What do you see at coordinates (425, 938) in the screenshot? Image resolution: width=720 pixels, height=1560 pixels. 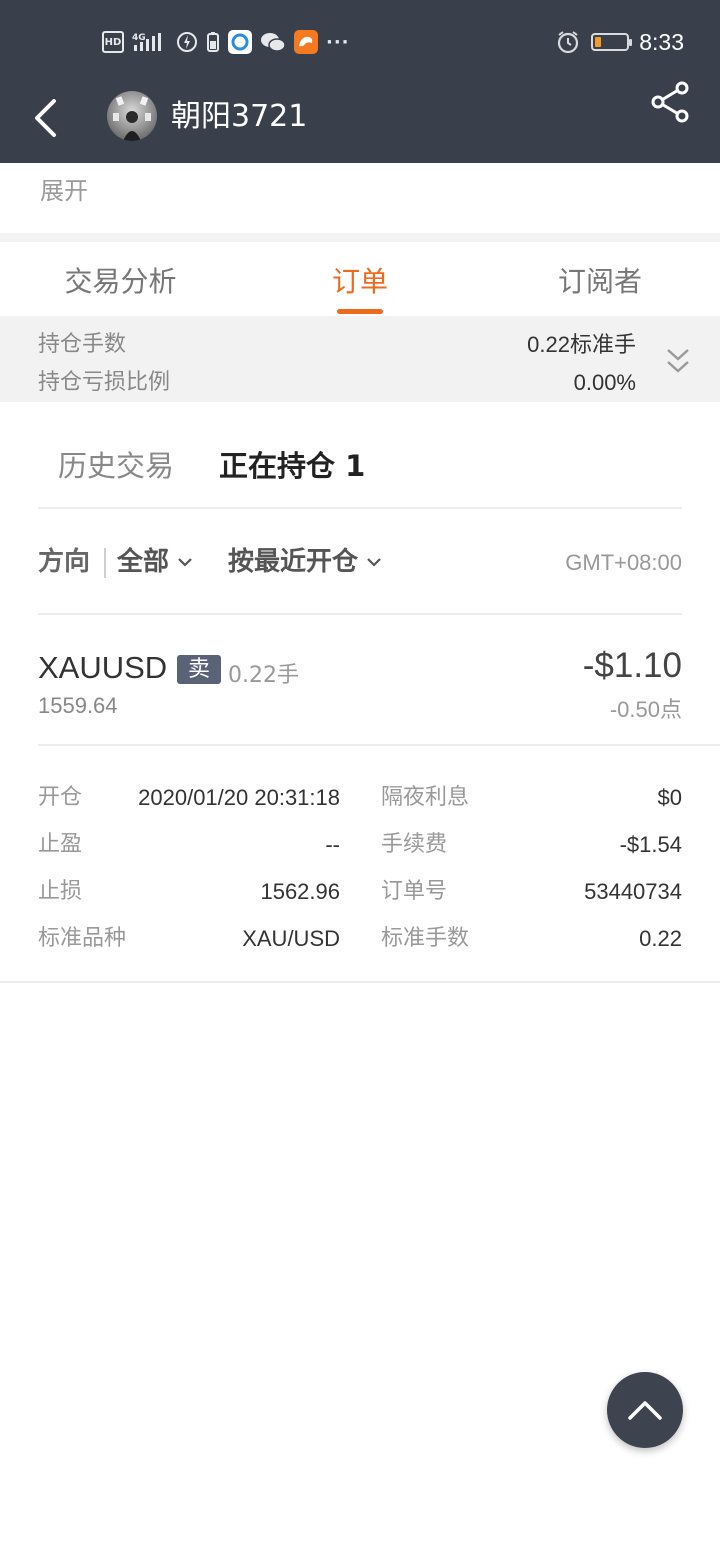 I see `standard-lots-label: 标准手数` at bounding box center [425, 938].